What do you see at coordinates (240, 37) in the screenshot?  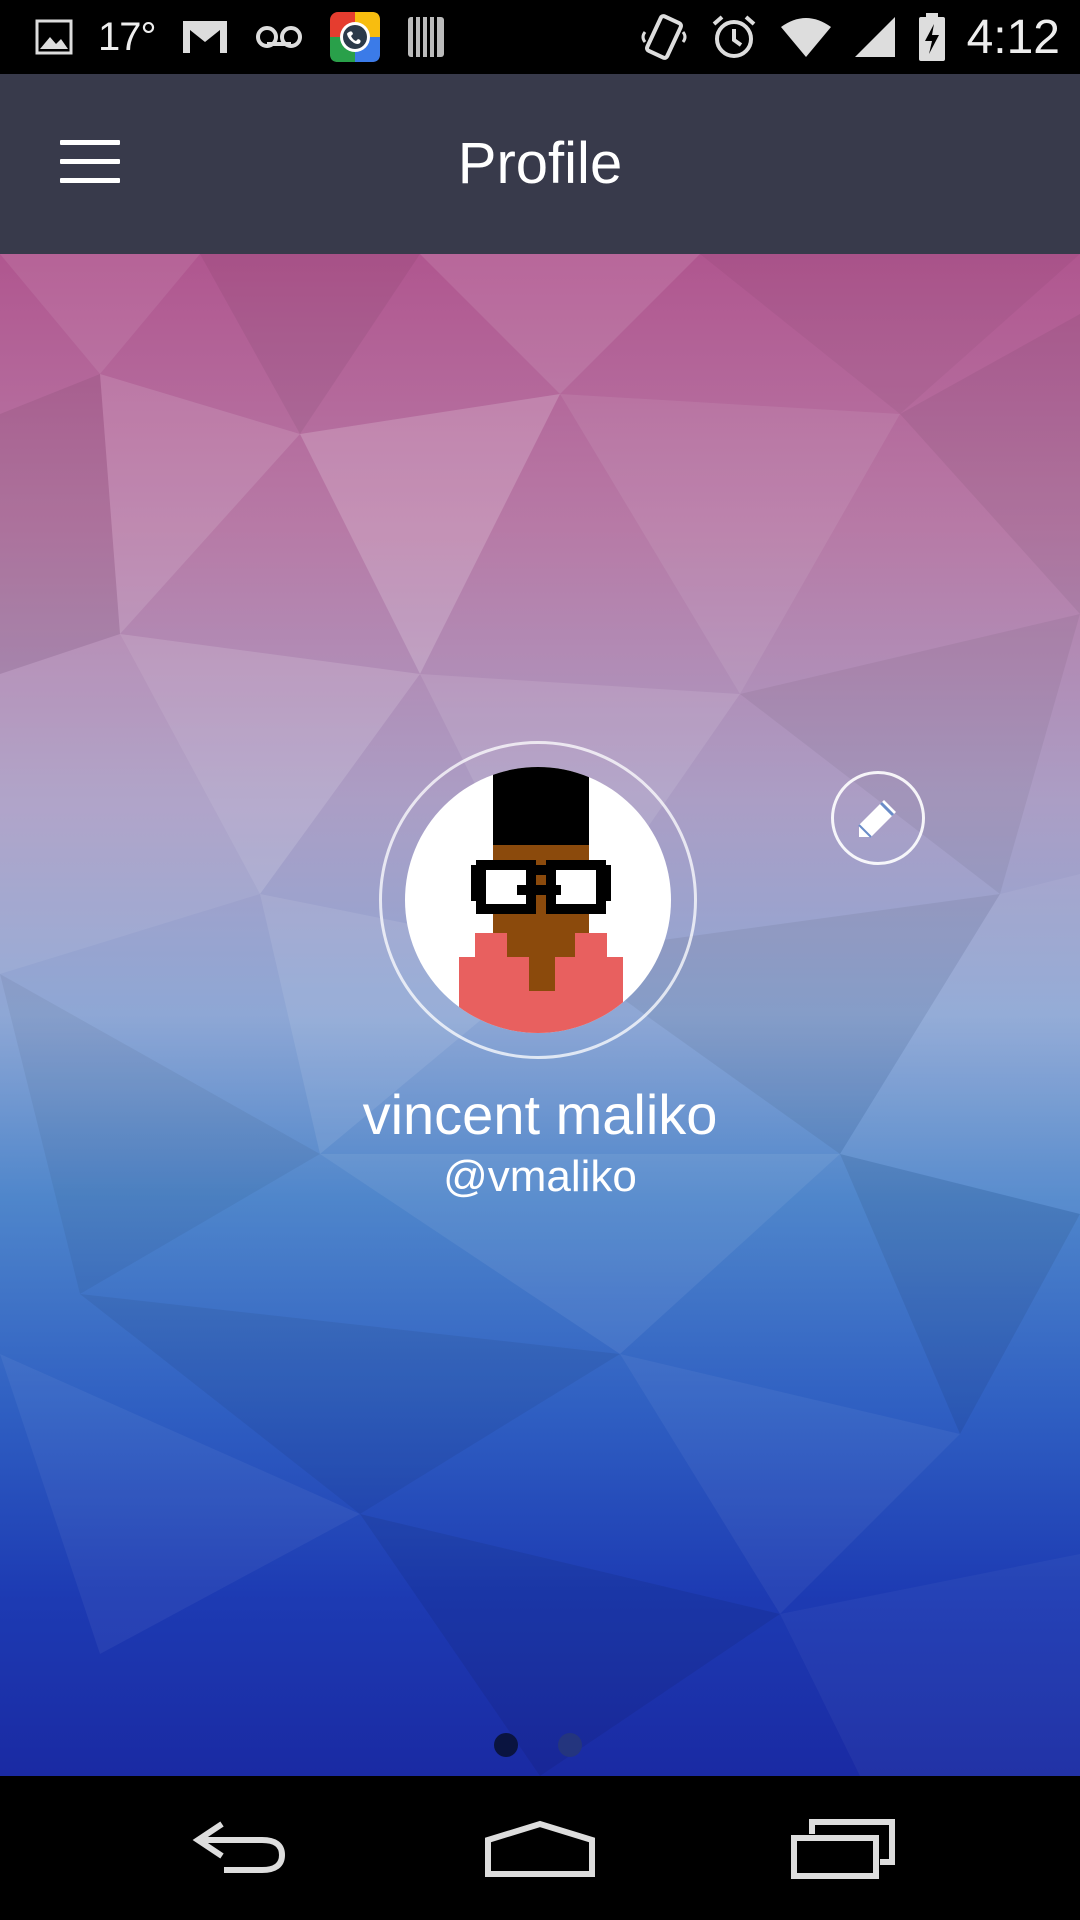 I see `status-bar-notifications: 17°` at bounding box center [240, 37].